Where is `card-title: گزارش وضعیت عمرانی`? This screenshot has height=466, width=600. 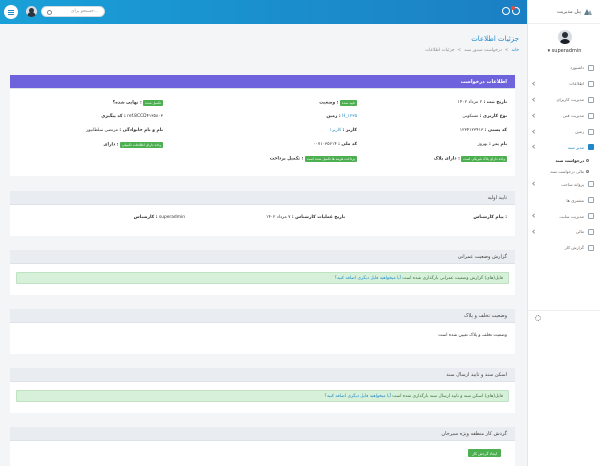 card-title: گزارش وضعیت عمرانی is located at coordinates (262, 257).